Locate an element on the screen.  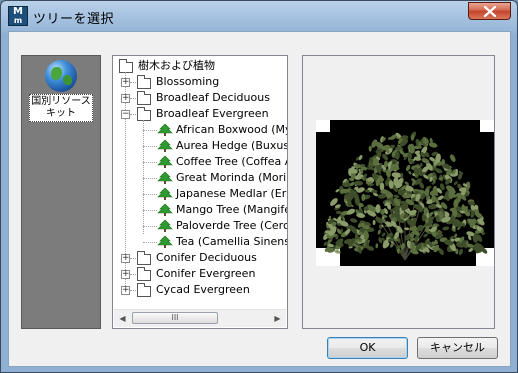
tree-category-label: Blossoming is located at coordinates (188, 81).